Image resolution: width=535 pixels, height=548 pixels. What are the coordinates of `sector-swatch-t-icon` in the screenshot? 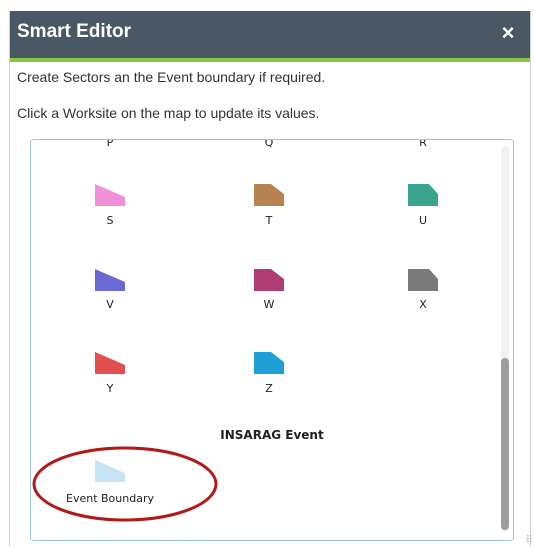 It's located at (269, 195).